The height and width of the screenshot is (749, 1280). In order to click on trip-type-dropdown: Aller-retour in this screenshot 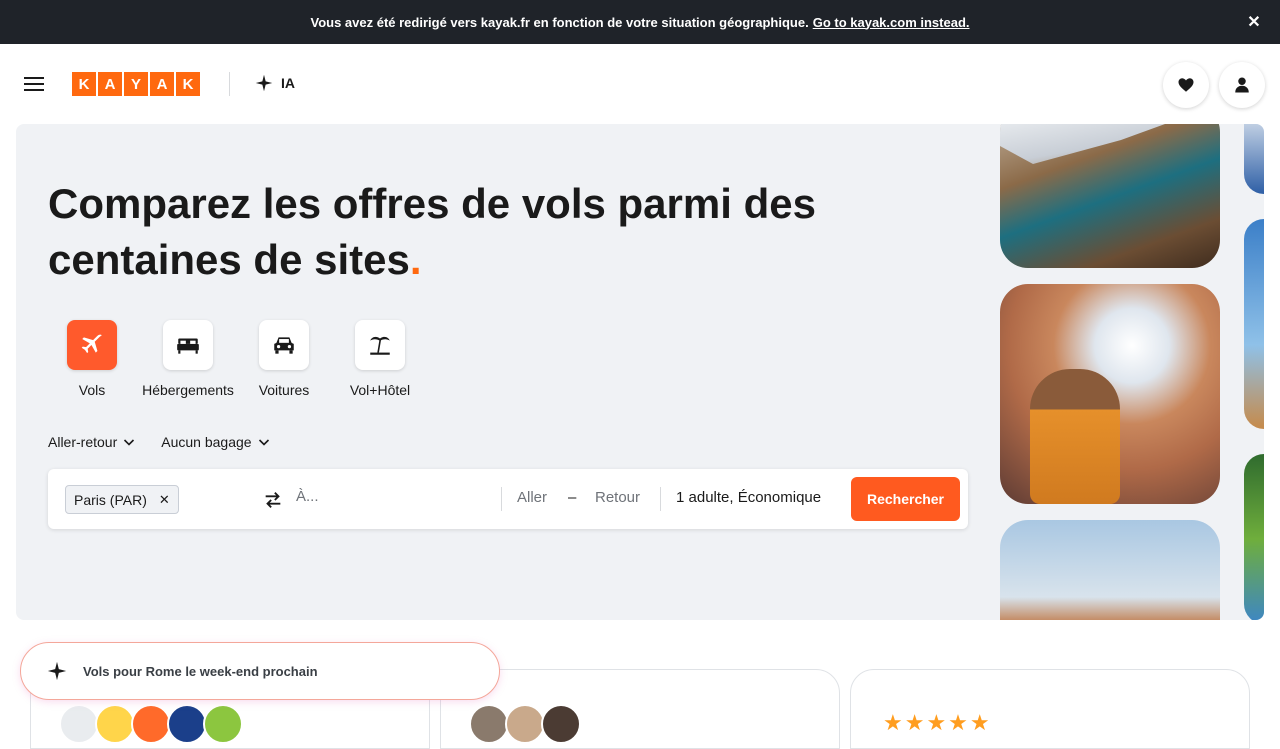, I will do `click(91, 442)`.